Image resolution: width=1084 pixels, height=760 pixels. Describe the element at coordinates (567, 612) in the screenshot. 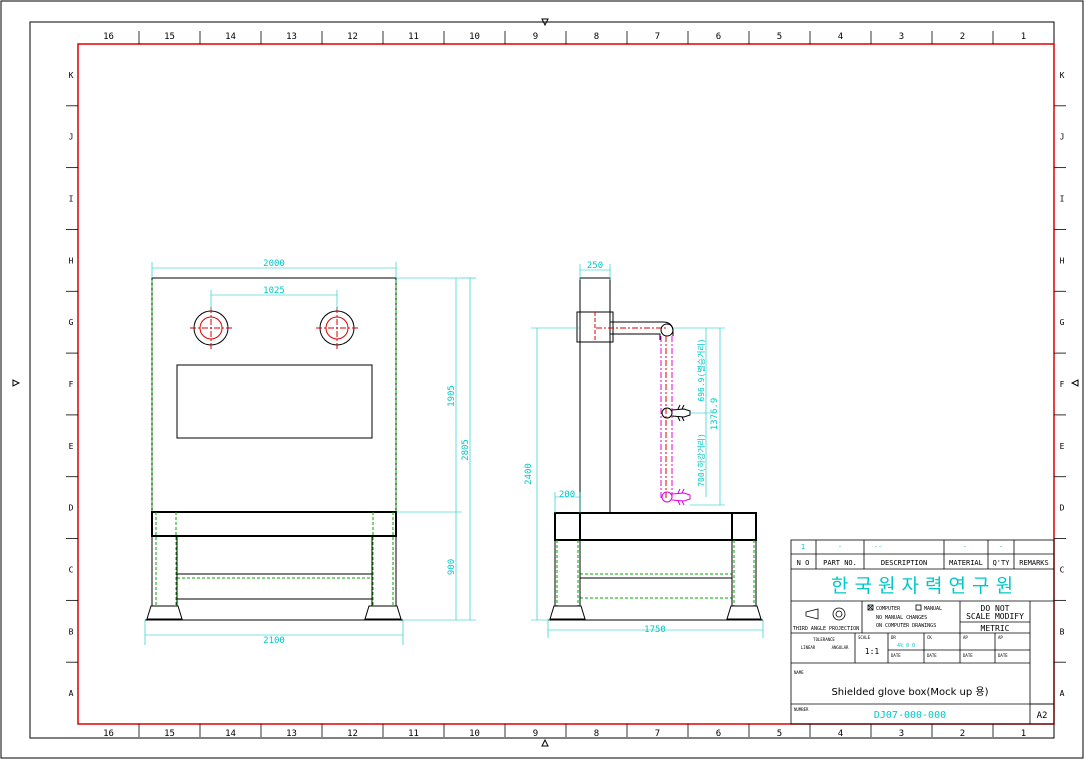

I see `side-foot-left` at that location.